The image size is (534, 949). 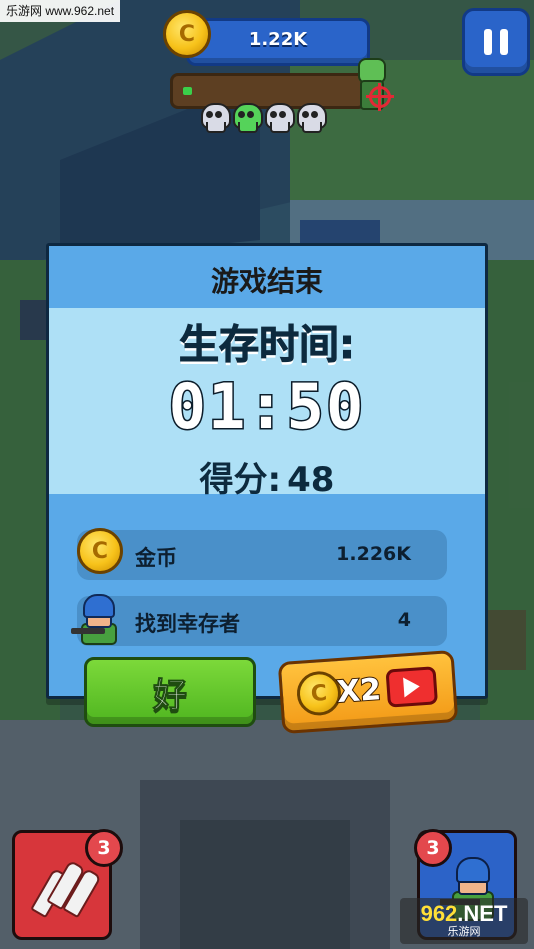 What do you see at coordinates (66, 890) in the screenshot?
I see `rocket-icon` at bounding box center [66, 890].